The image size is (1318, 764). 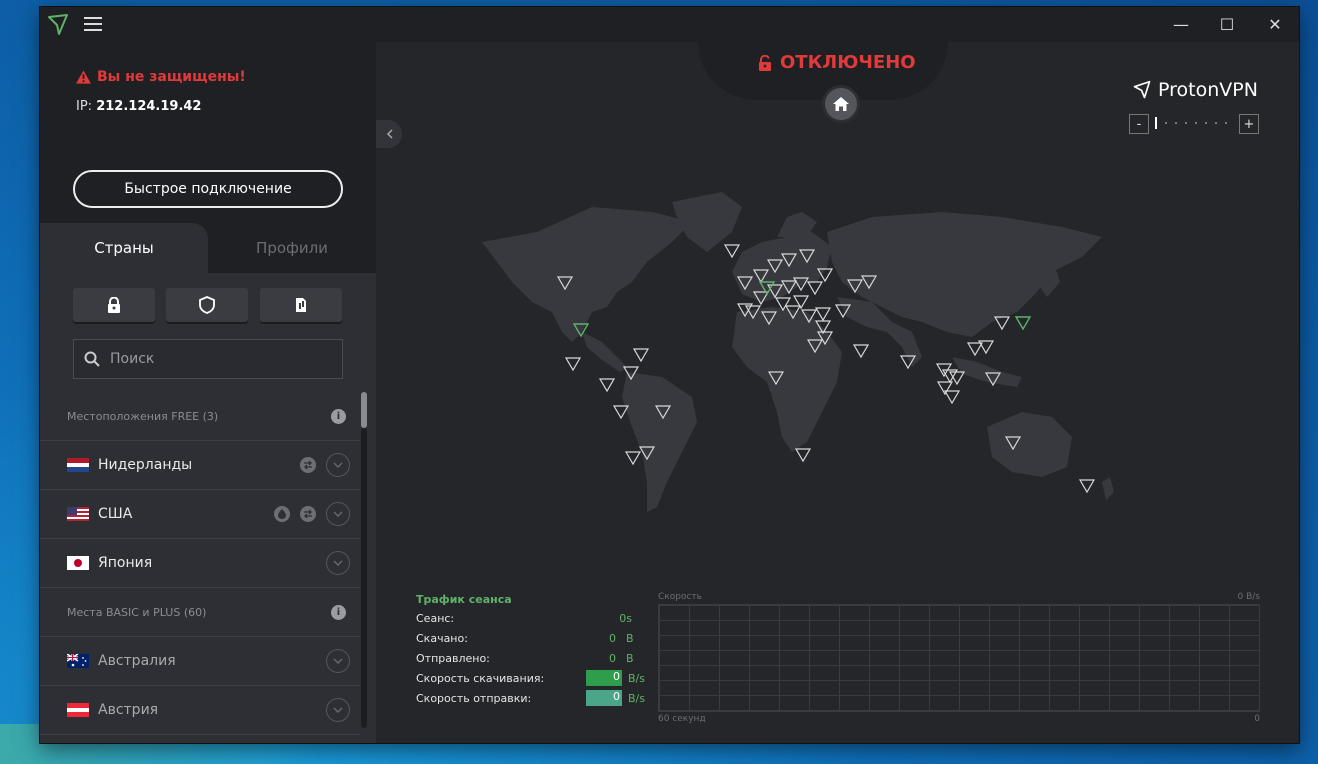 What do you see at coordinates (765, 62) in the screenshot?
I see `unlocked-icon` at bounding box center [765, 62].